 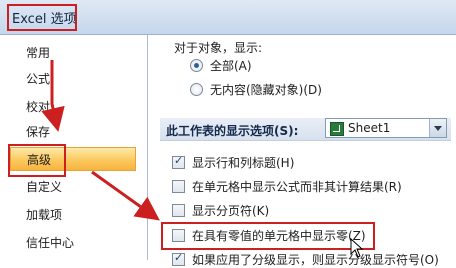 What do you see at coordinates (125, 195) in the screenshot?
I see `arrow-to-show-zero` at bounding box center [125, 195].